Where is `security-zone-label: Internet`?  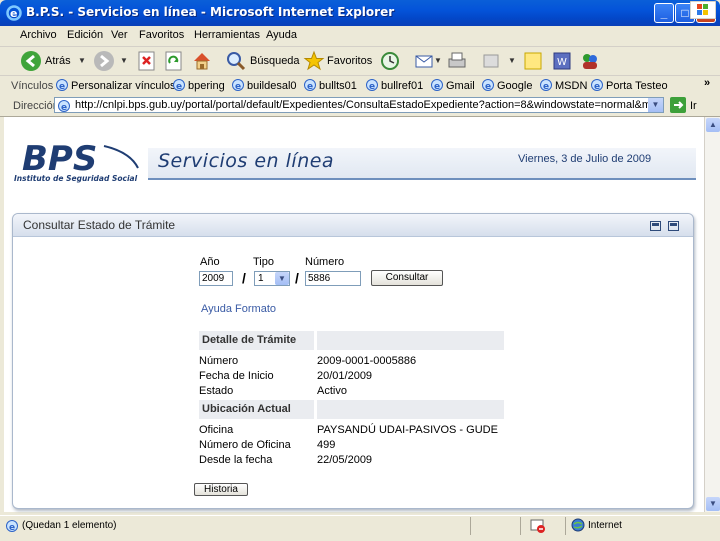 security-zone-label: Internet is located at coordinates (605, 525).